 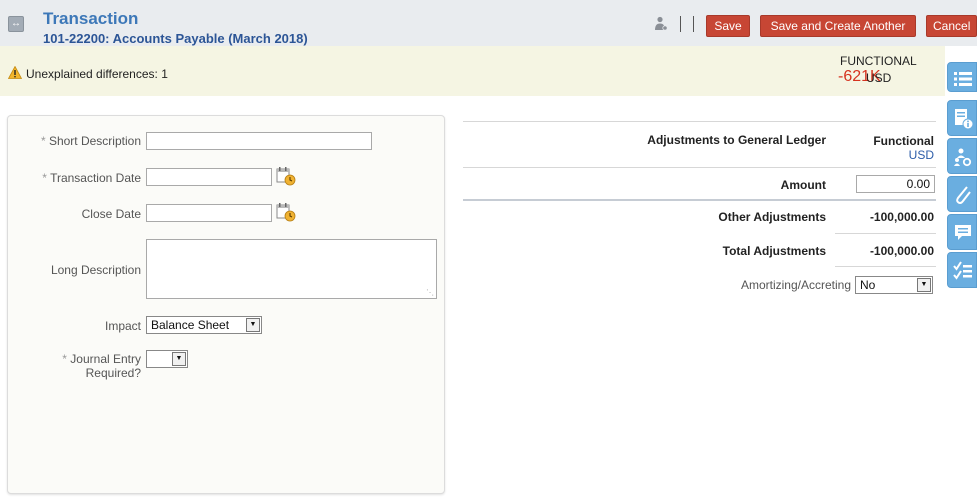 What do you see at coordinates (190, 325) in the screenshot?
I see `impact-value: Balance Sheet` at bounding box center [190, 325].